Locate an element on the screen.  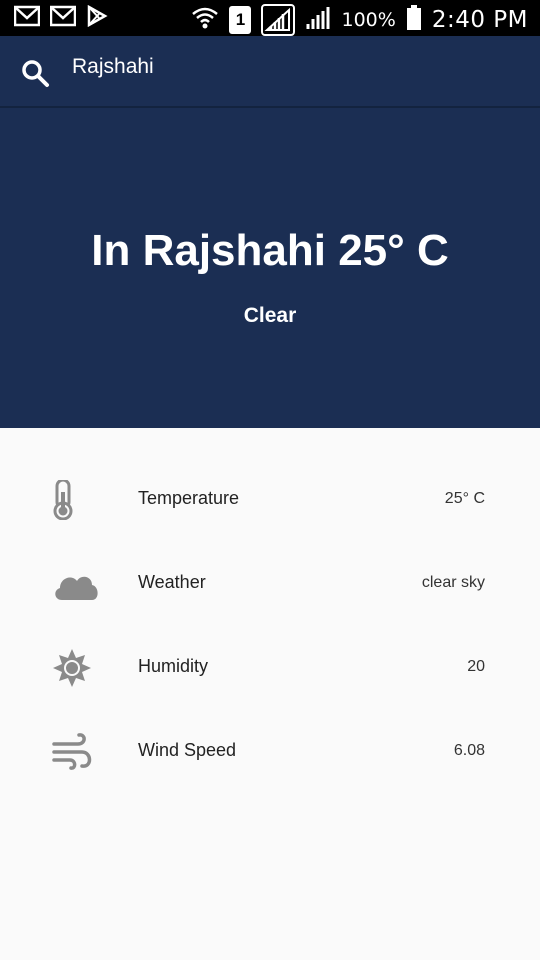
sim-badge: 1 is located at coordinates (240, 20).